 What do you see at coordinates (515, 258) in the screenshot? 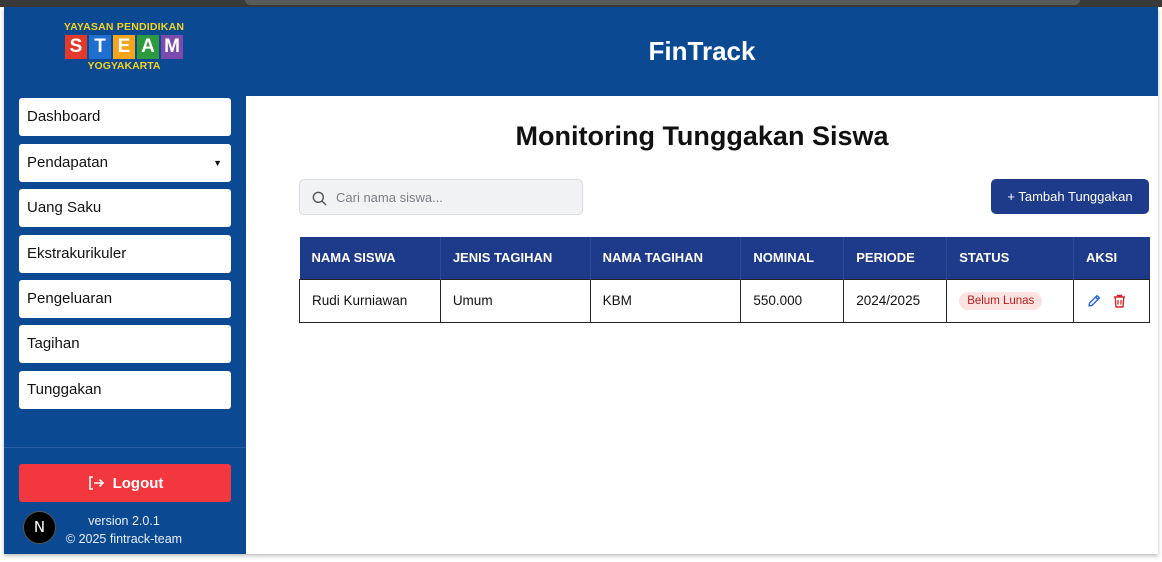
I see `col-jenis-tagihan: JENIS TAGIHAN` at bounding box center [515, 258].